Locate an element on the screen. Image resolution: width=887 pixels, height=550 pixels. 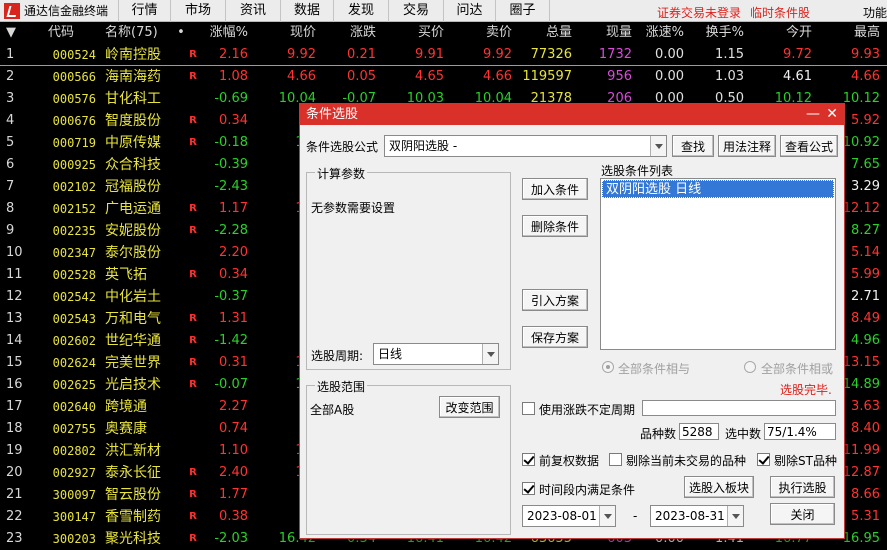
row-code: 000925 is located at coordinates (74, 165).